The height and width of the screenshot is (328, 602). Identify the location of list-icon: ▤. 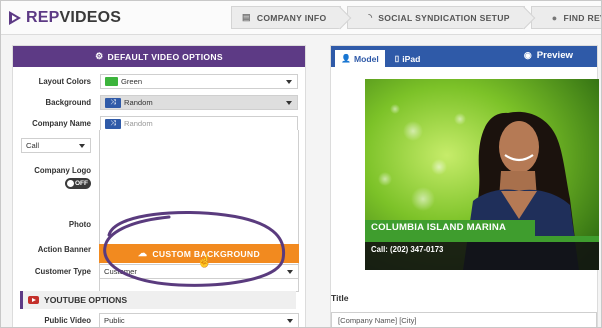
(246, 17).